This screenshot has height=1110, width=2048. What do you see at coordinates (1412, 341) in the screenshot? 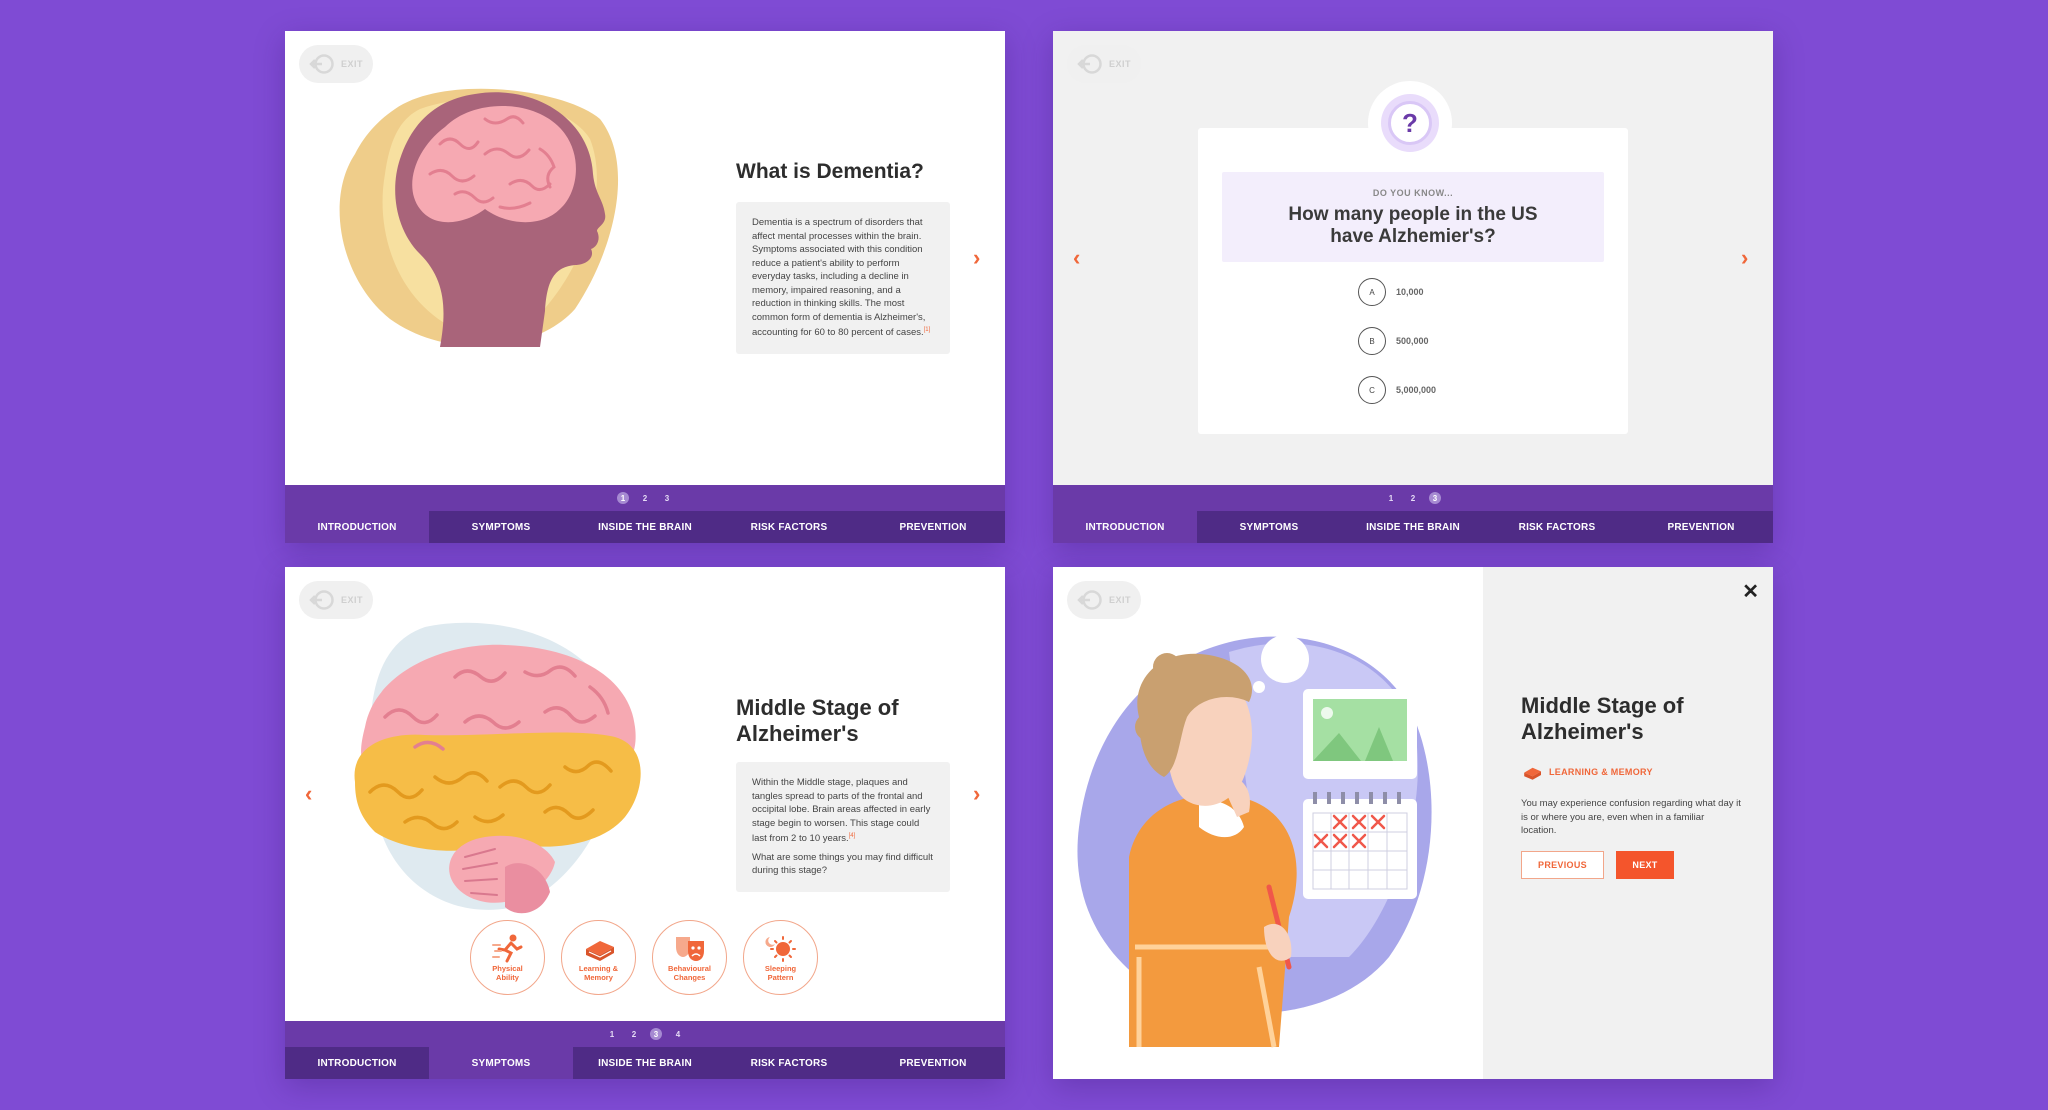
I see `option-value: 500,000` at bounding box center [1412, 341].